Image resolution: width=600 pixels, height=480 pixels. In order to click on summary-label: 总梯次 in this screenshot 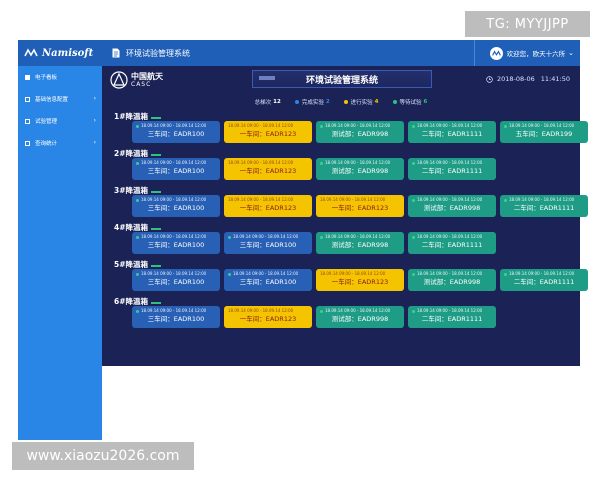, I will do `click(263, 103)`.